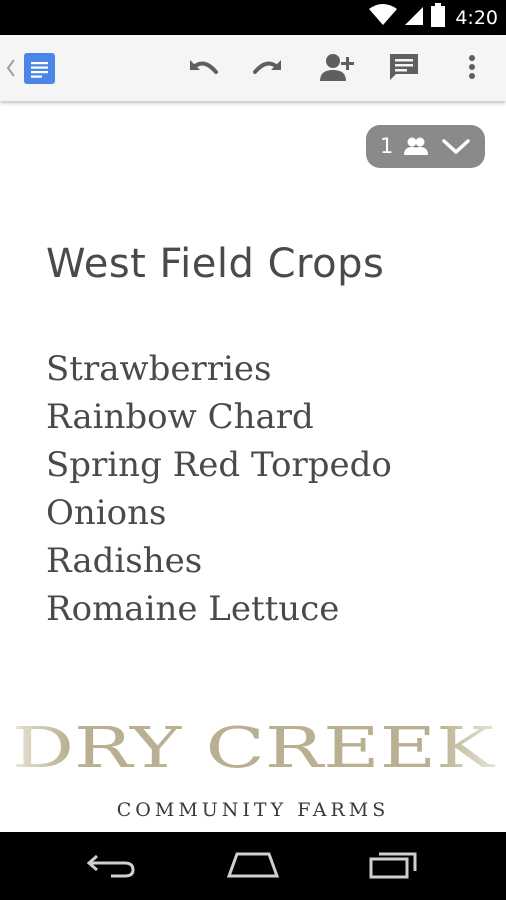 The image size is (506, 900). Describe the element at coordinates (253, 17) in the screenshot. I see `status-bar: 4:20` at that location.